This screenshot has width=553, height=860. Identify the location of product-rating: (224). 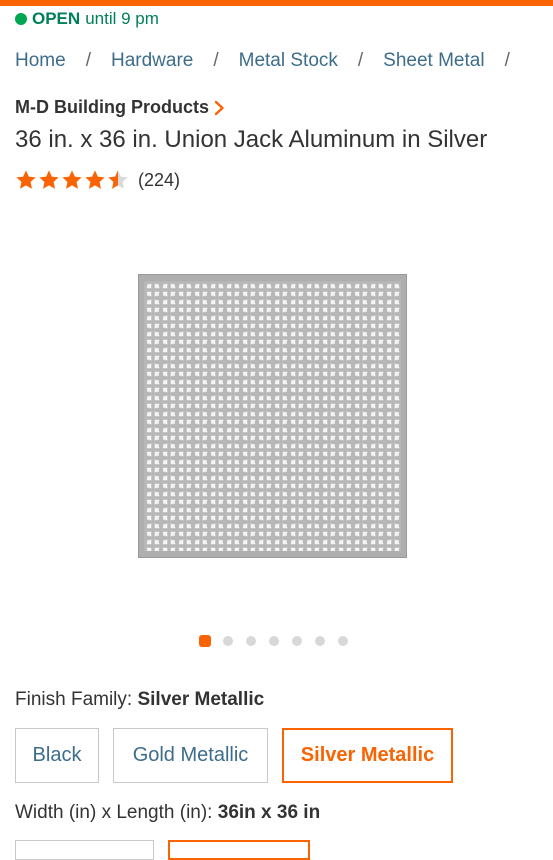
(97, 180).